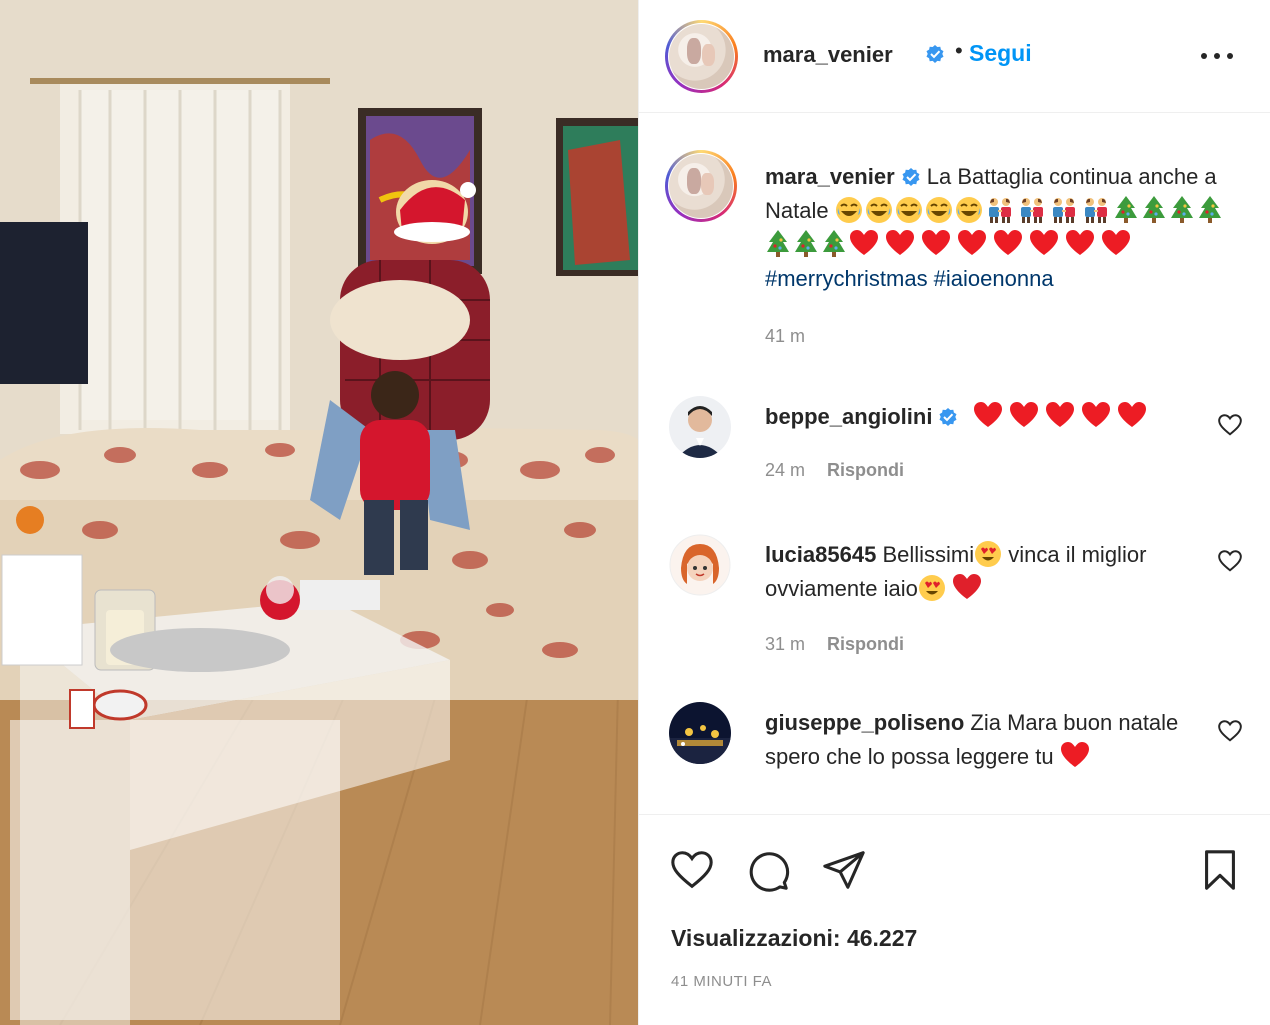 This screenshot has height=1025, width=1270. Describe the element at coordinates (864, 722) in the screenshot. I see `commenter-username: giuseppe_poliseno` at that location.